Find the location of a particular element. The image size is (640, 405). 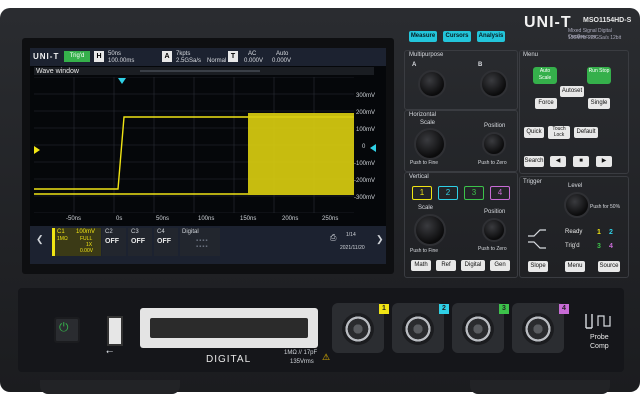

measure-button: Measure is located at coordinates (423, 36).